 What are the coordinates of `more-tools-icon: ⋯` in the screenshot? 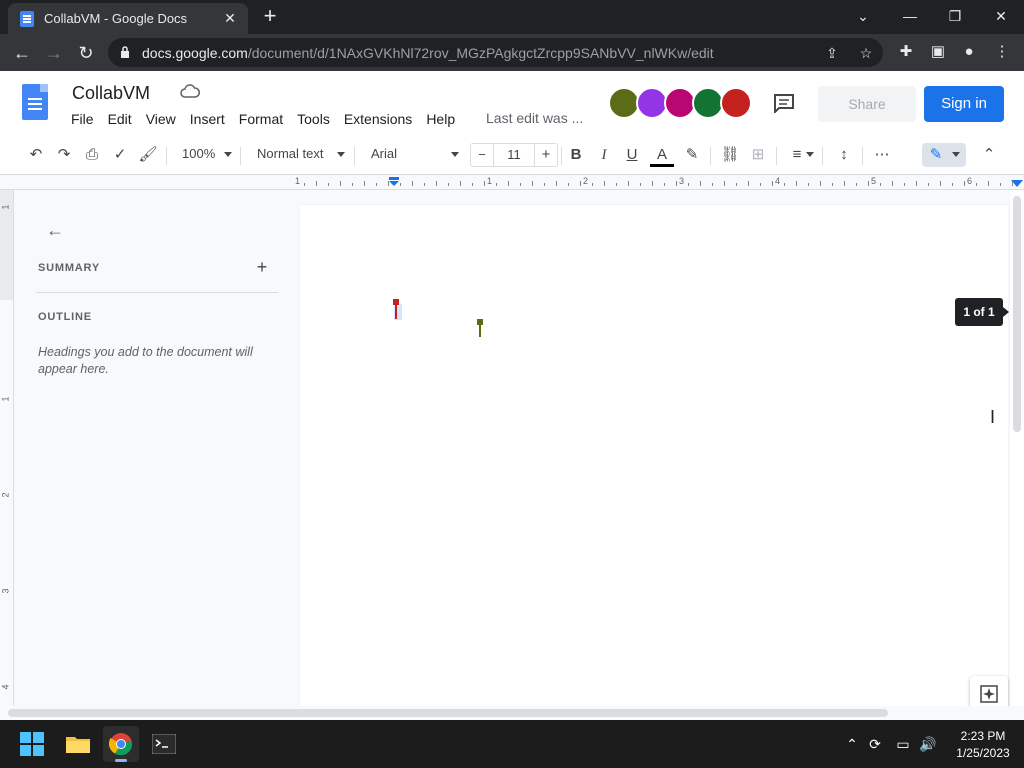 It's located at (882, 155).